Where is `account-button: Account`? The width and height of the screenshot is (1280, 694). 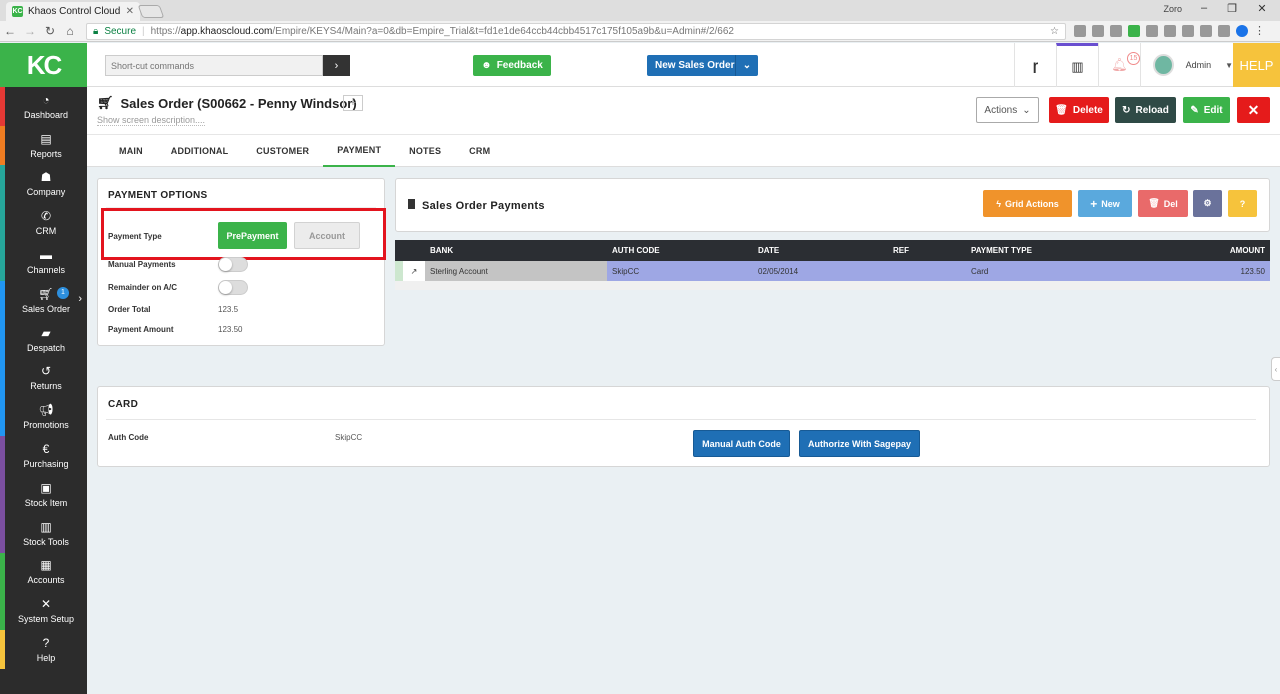
account-button: Account is located at coordinates (327, 235).